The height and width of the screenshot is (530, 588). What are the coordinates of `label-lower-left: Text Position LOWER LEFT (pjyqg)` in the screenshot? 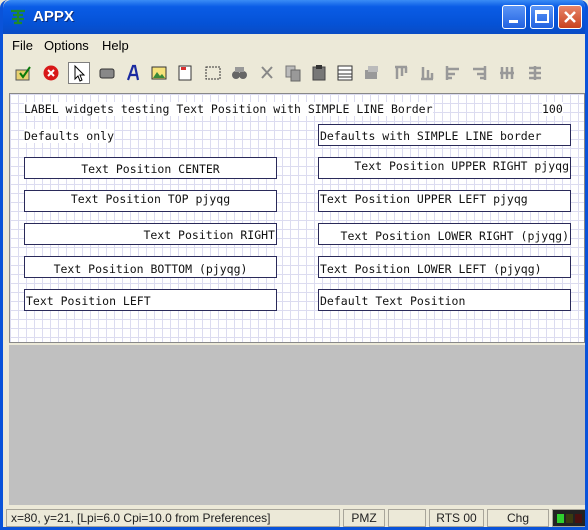 It's located at (444, 267).